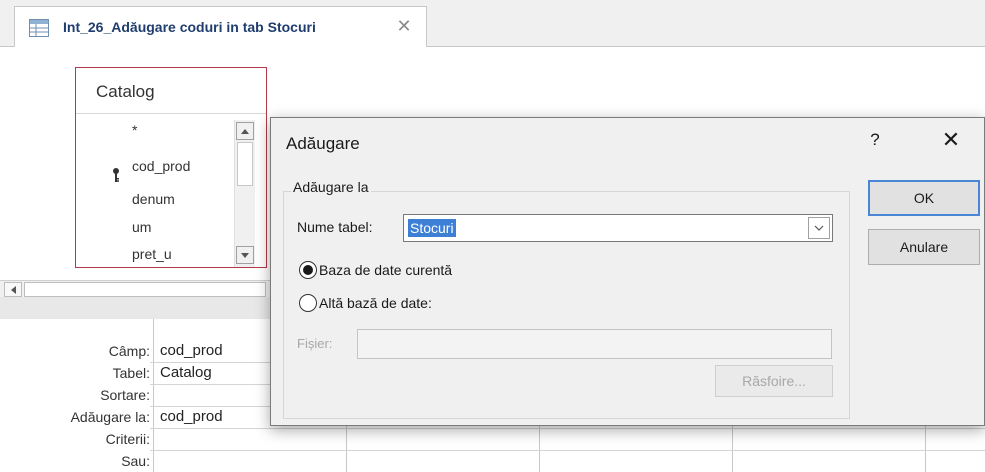 Image resolution: width=985 pixels, height=472 pixels. I want to click on document-tab-title: Int_26_Adăugare coduri in tab Stocuri, so click(189, 27).